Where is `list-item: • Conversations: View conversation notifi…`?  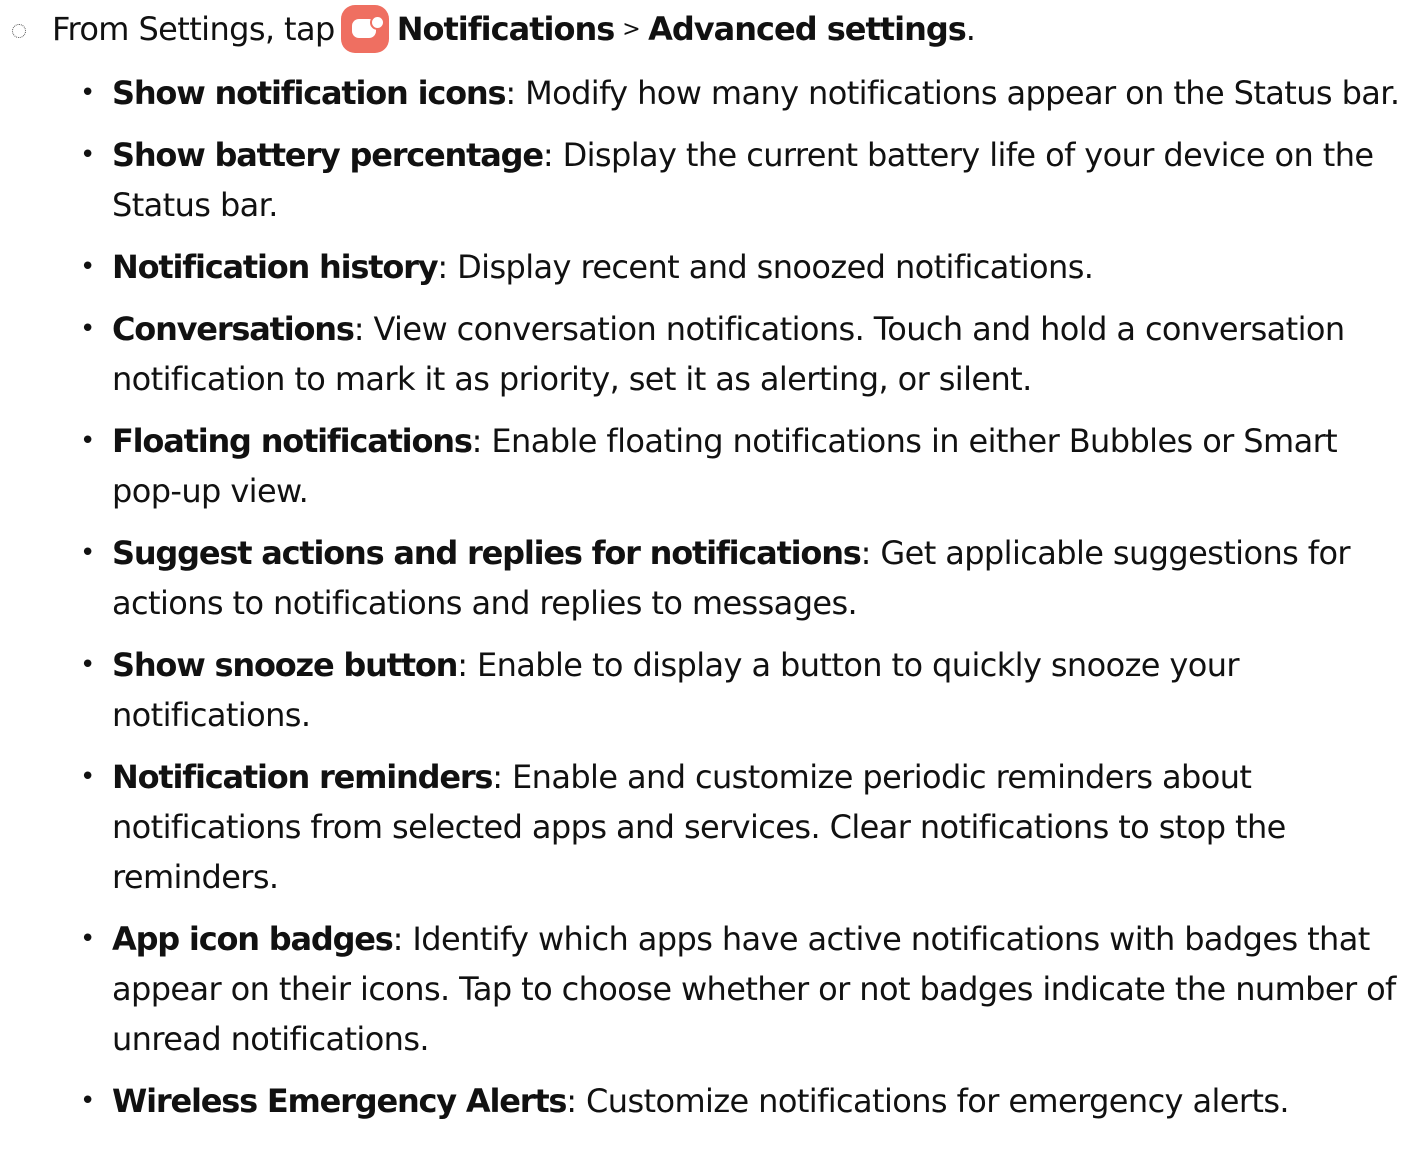
list-item: • Conversations: View conversation notifi… is located at coordinates (745, 354).